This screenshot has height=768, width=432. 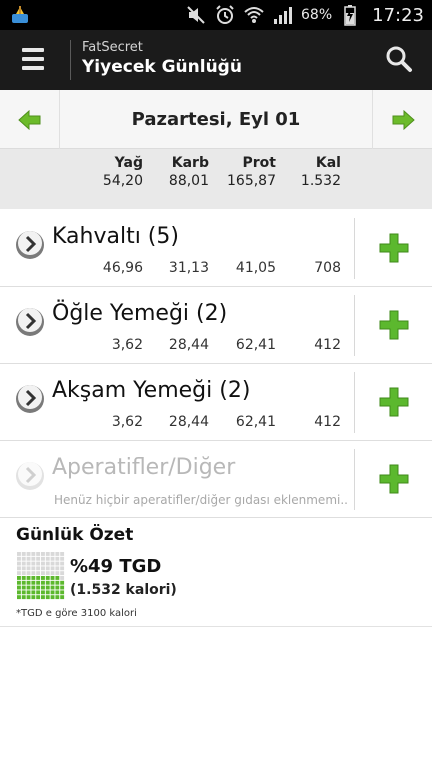 What do you see at coordinates (144, 467) in the screenshot?
I see `meal-name: Aperatifler/Diğer` at bounding box center [144, 467].